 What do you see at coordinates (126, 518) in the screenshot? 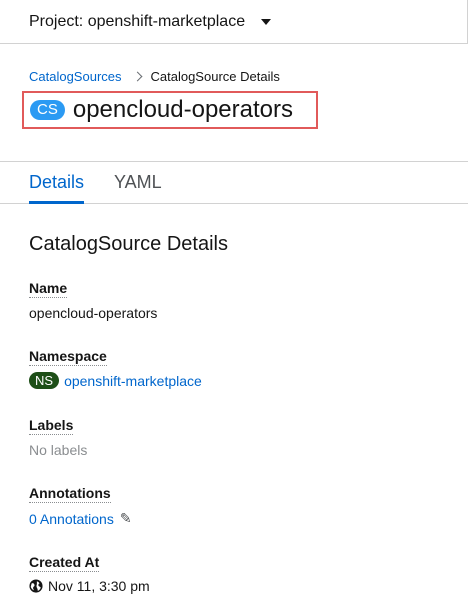
I see `pencil-icon: ✎` at bounding box center [126, 518].